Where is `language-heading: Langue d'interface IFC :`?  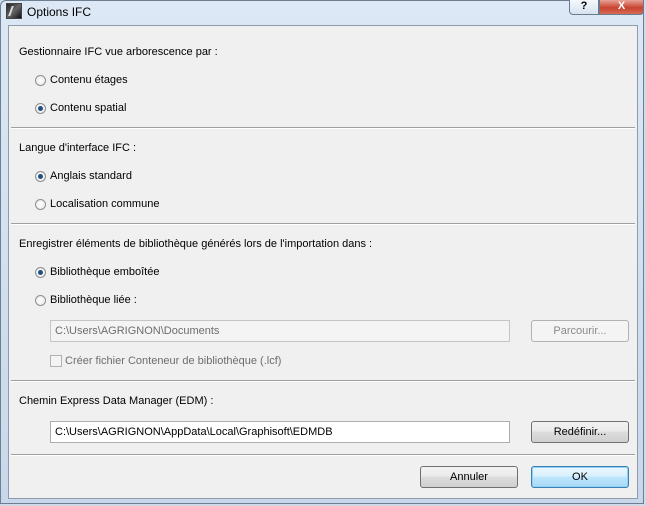
language-heading: Langue d'interface IFC : is located at coordinates (78, 148).